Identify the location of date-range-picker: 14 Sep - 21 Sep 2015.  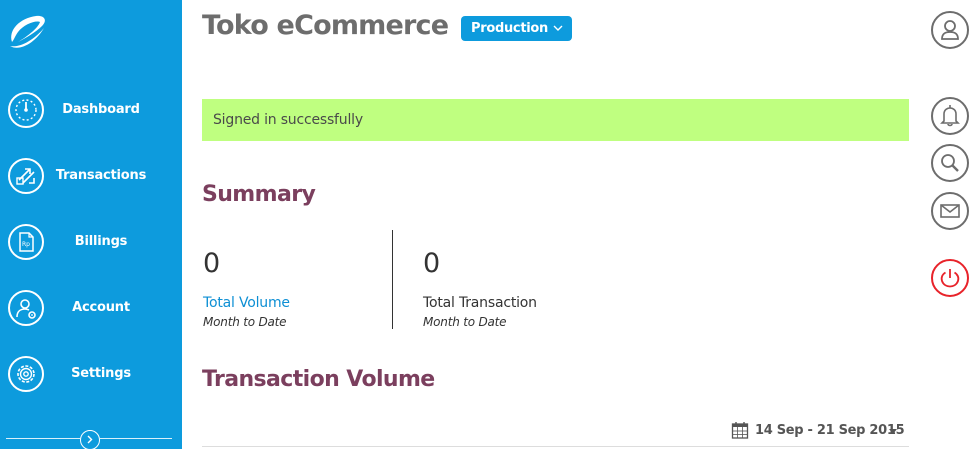
(818, 431).